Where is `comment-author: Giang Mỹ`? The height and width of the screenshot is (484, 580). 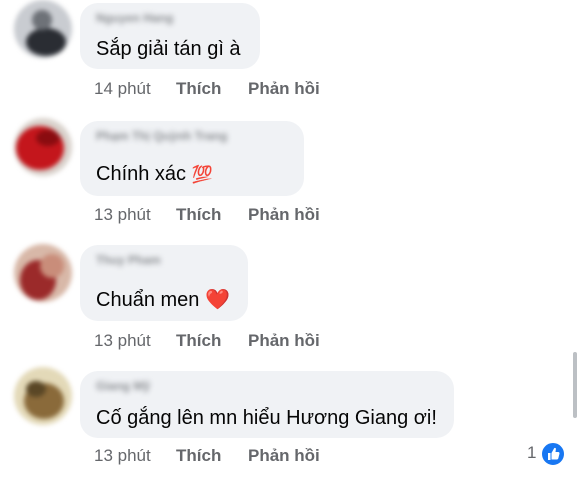
comment-author: Giang Mỹ is located at coordinates (123, 386).